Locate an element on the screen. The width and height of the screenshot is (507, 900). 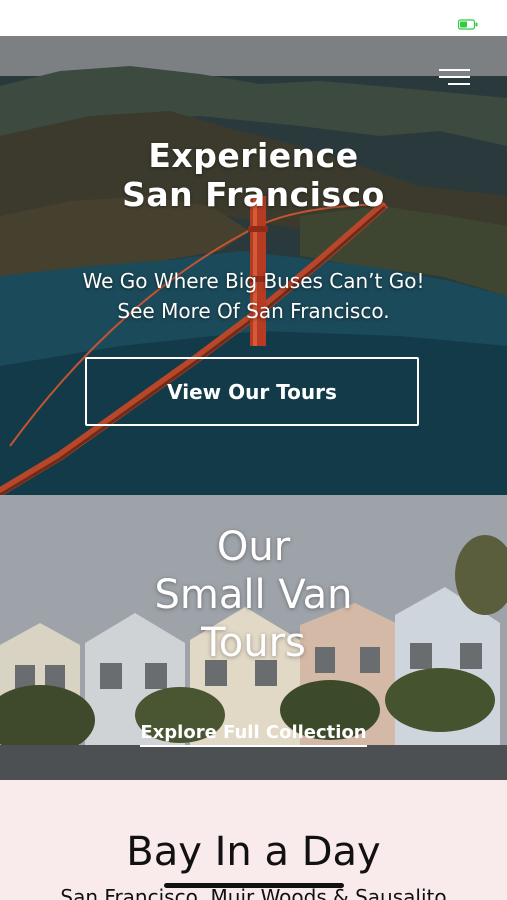
battery-icon is located at coordinates (468, 24).